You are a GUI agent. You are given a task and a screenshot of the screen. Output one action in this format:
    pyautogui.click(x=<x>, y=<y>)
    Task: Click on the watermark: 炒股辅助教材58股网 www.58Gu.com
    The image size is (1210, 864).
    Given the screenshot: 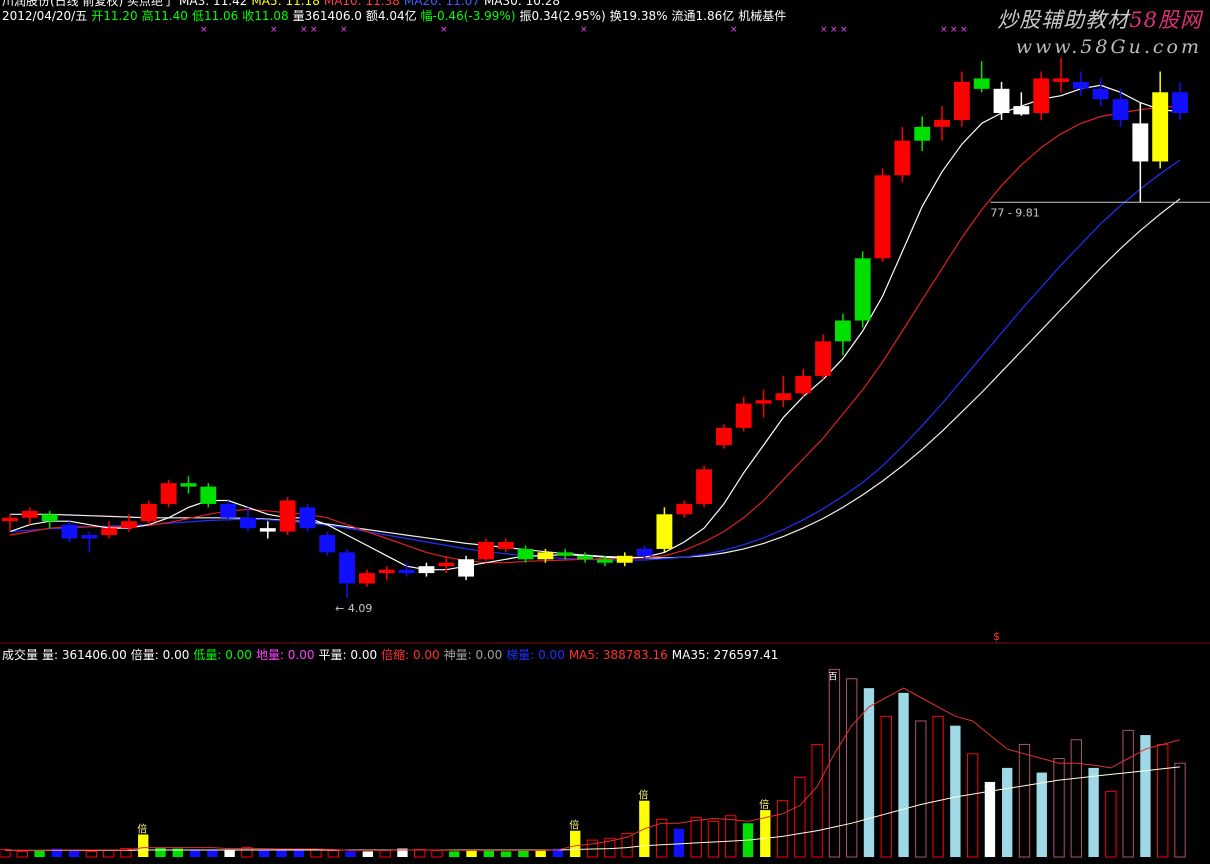 What is the action you would take?
    pyautogui.click(x=1099, y=31)
    